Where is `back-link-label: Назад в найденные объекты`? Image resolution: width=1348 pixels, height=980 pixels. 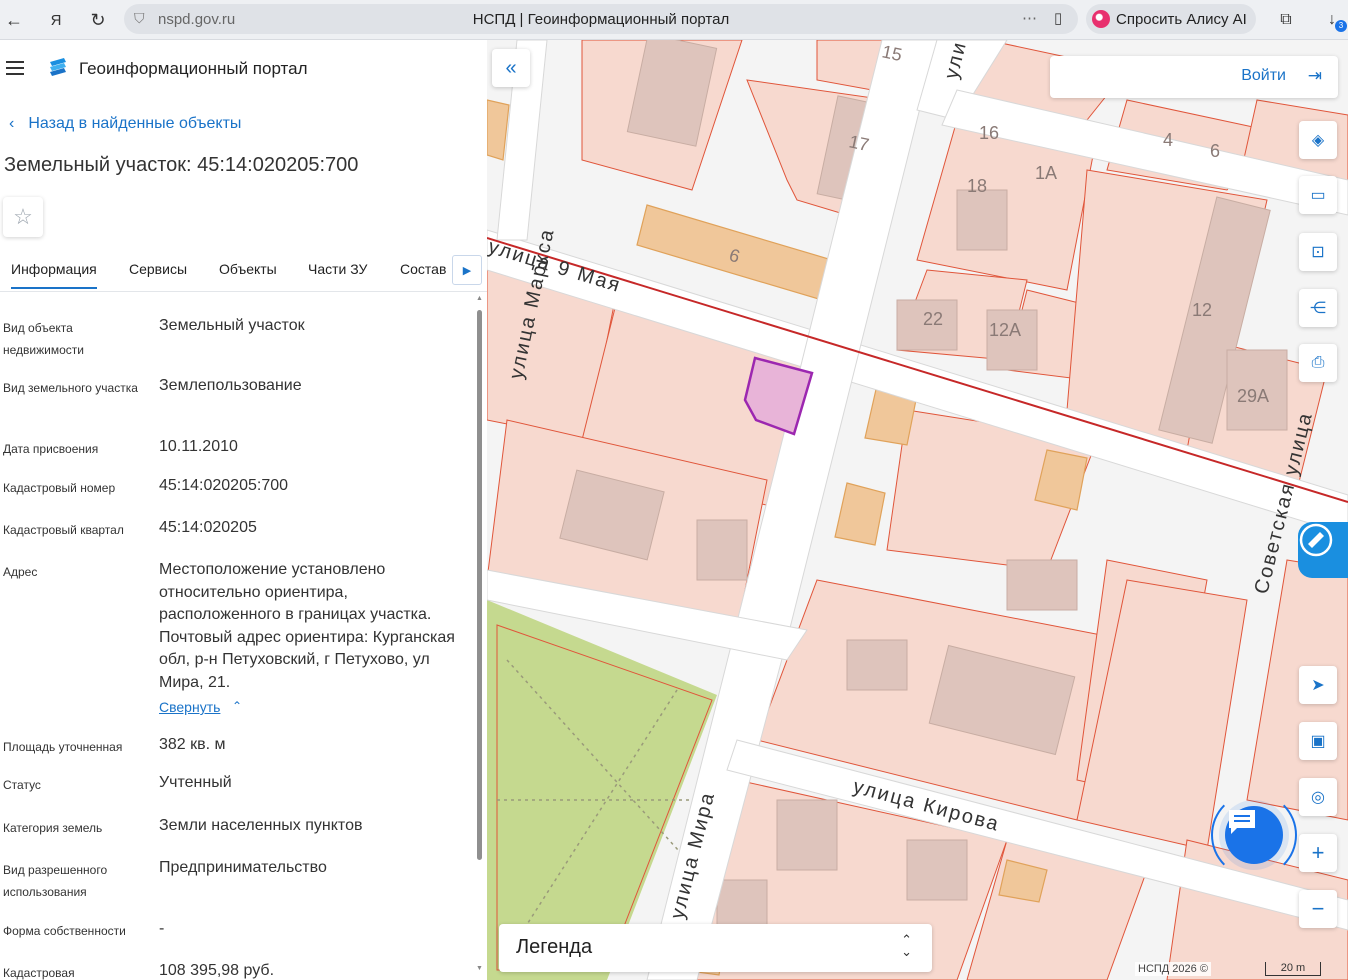
back-link-label: Назад в найденные объекты is located at coordinates (135, 123).